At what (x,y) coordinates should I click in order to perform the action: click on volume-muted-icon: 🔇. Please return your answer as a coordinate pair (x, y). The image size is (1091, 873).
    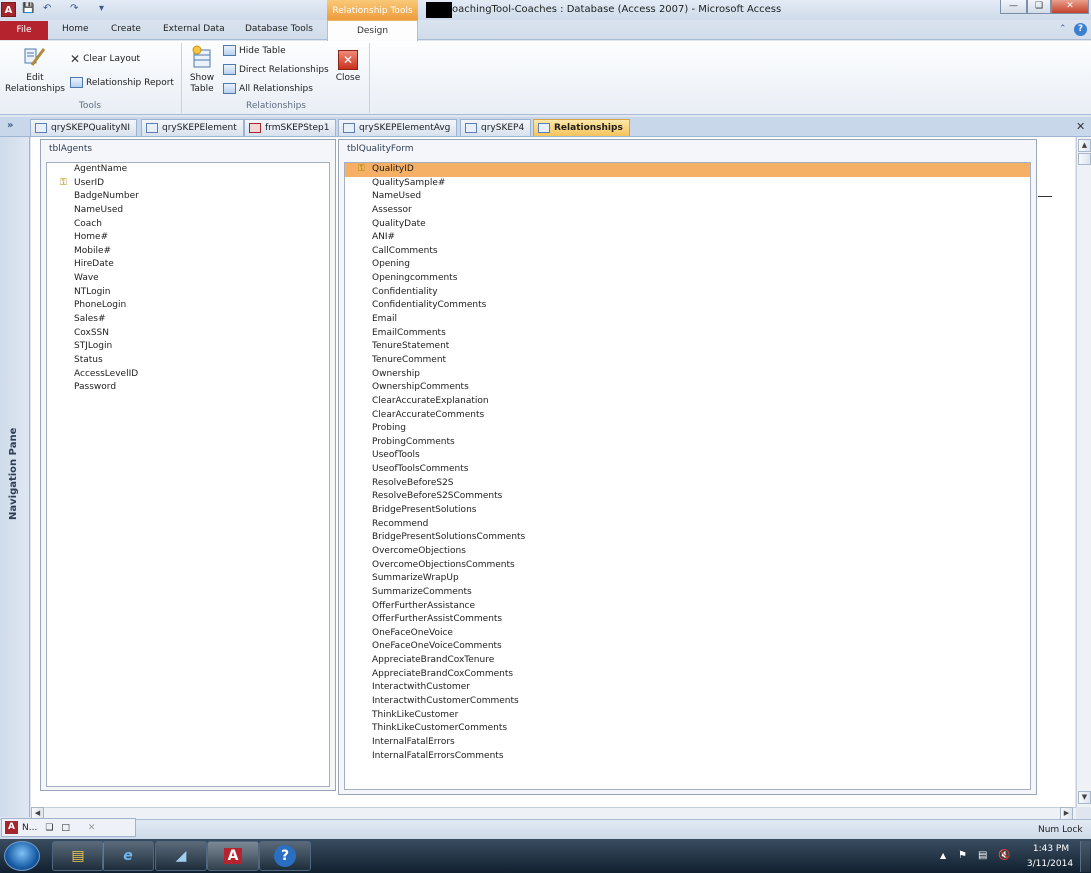
    Looking at the image, I should click on (1004, 855).